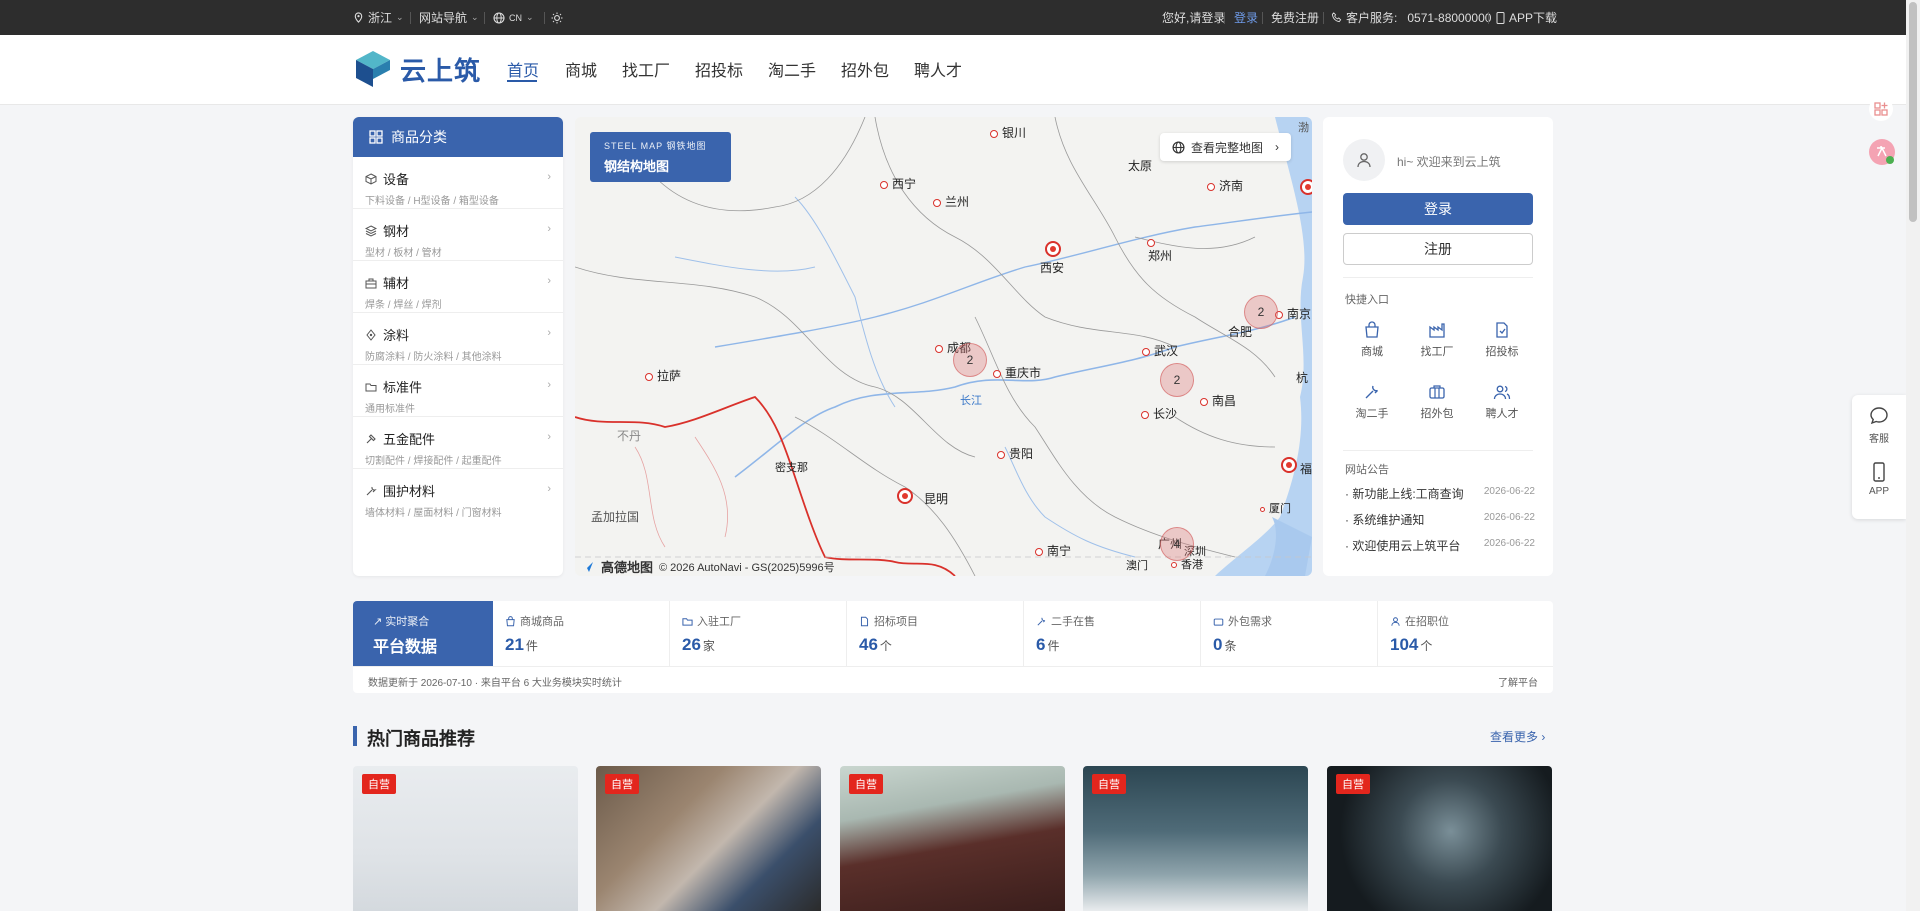 Image resolution: width=1920 pixels, height=911 pixels. Describe the element at coordinates (935, 633) in the screenshot. I see `stat-bidding-projects: 招标项目 46 个` at that location.